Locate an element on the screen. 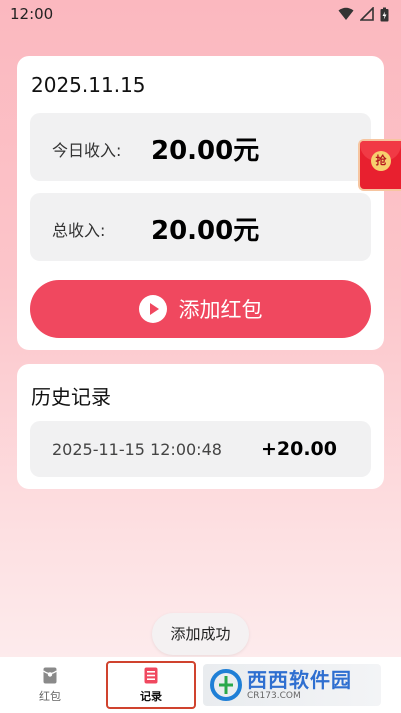 This screenshot has width=401, height=713. toast-message: 添加成功 is located at coordinates (200, 634).